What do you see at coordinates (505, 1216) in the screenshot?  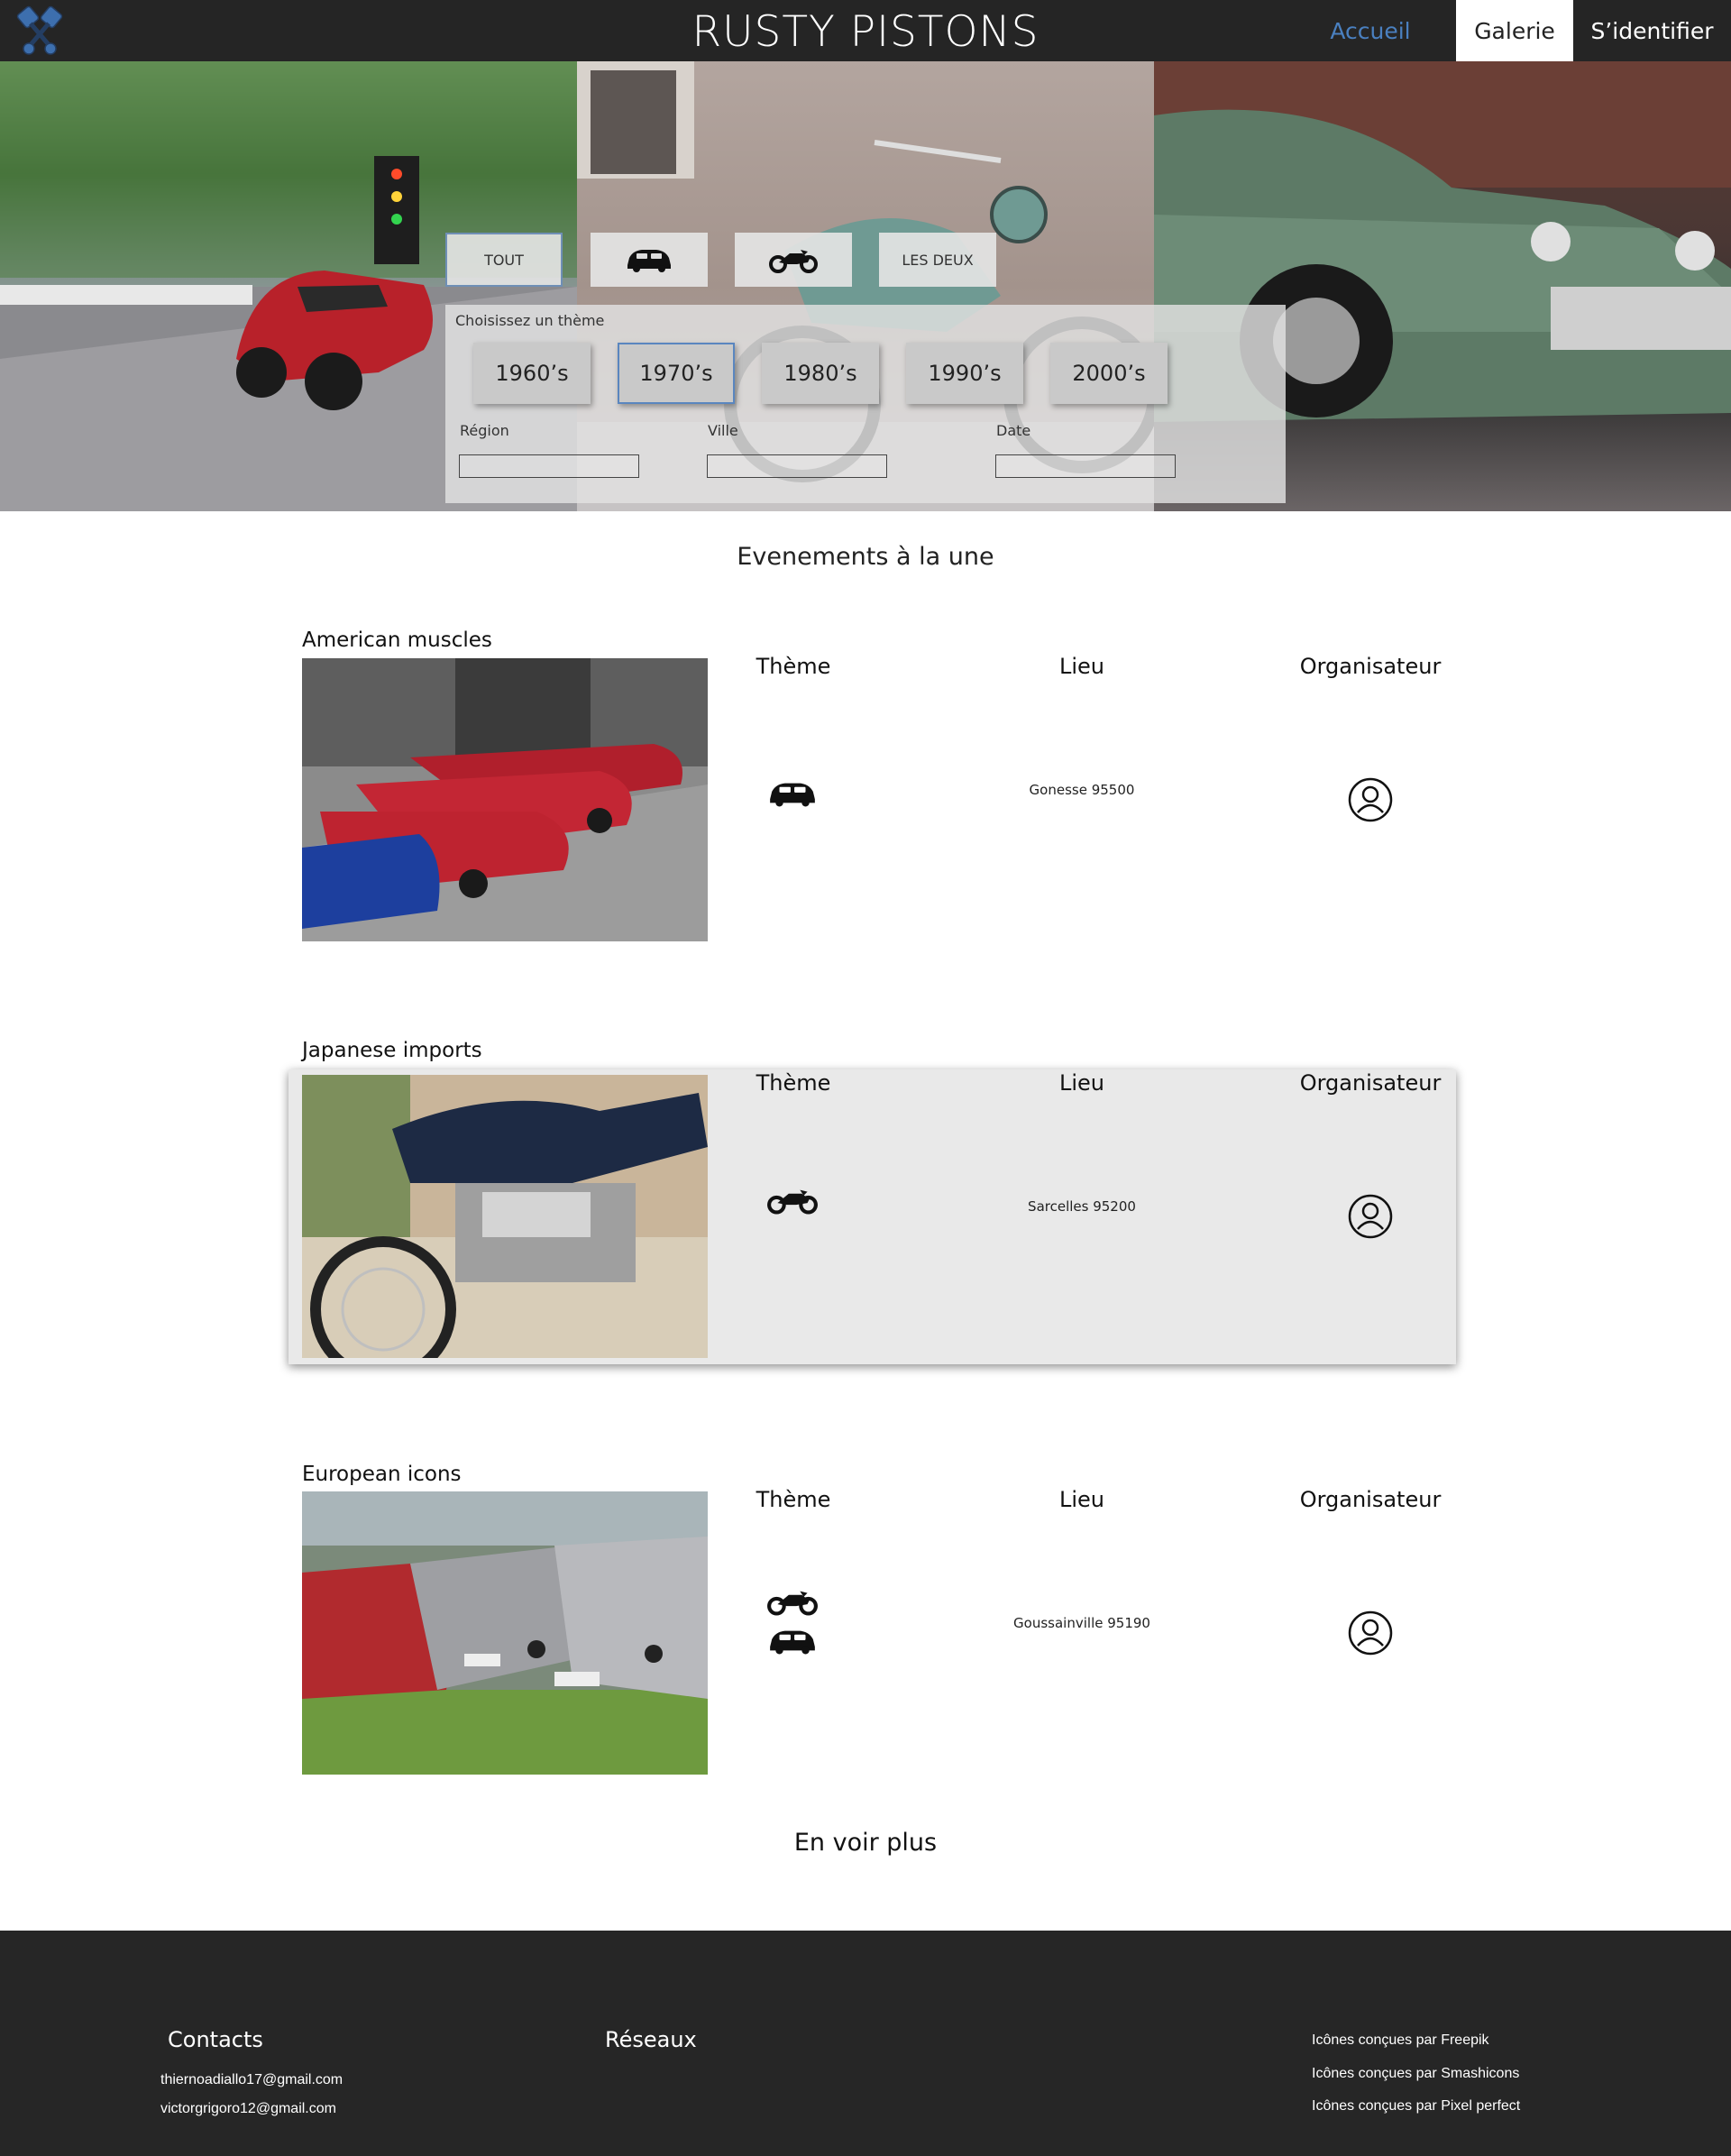 I see `event-photo-japanese` at bounding box center [505, 1216].